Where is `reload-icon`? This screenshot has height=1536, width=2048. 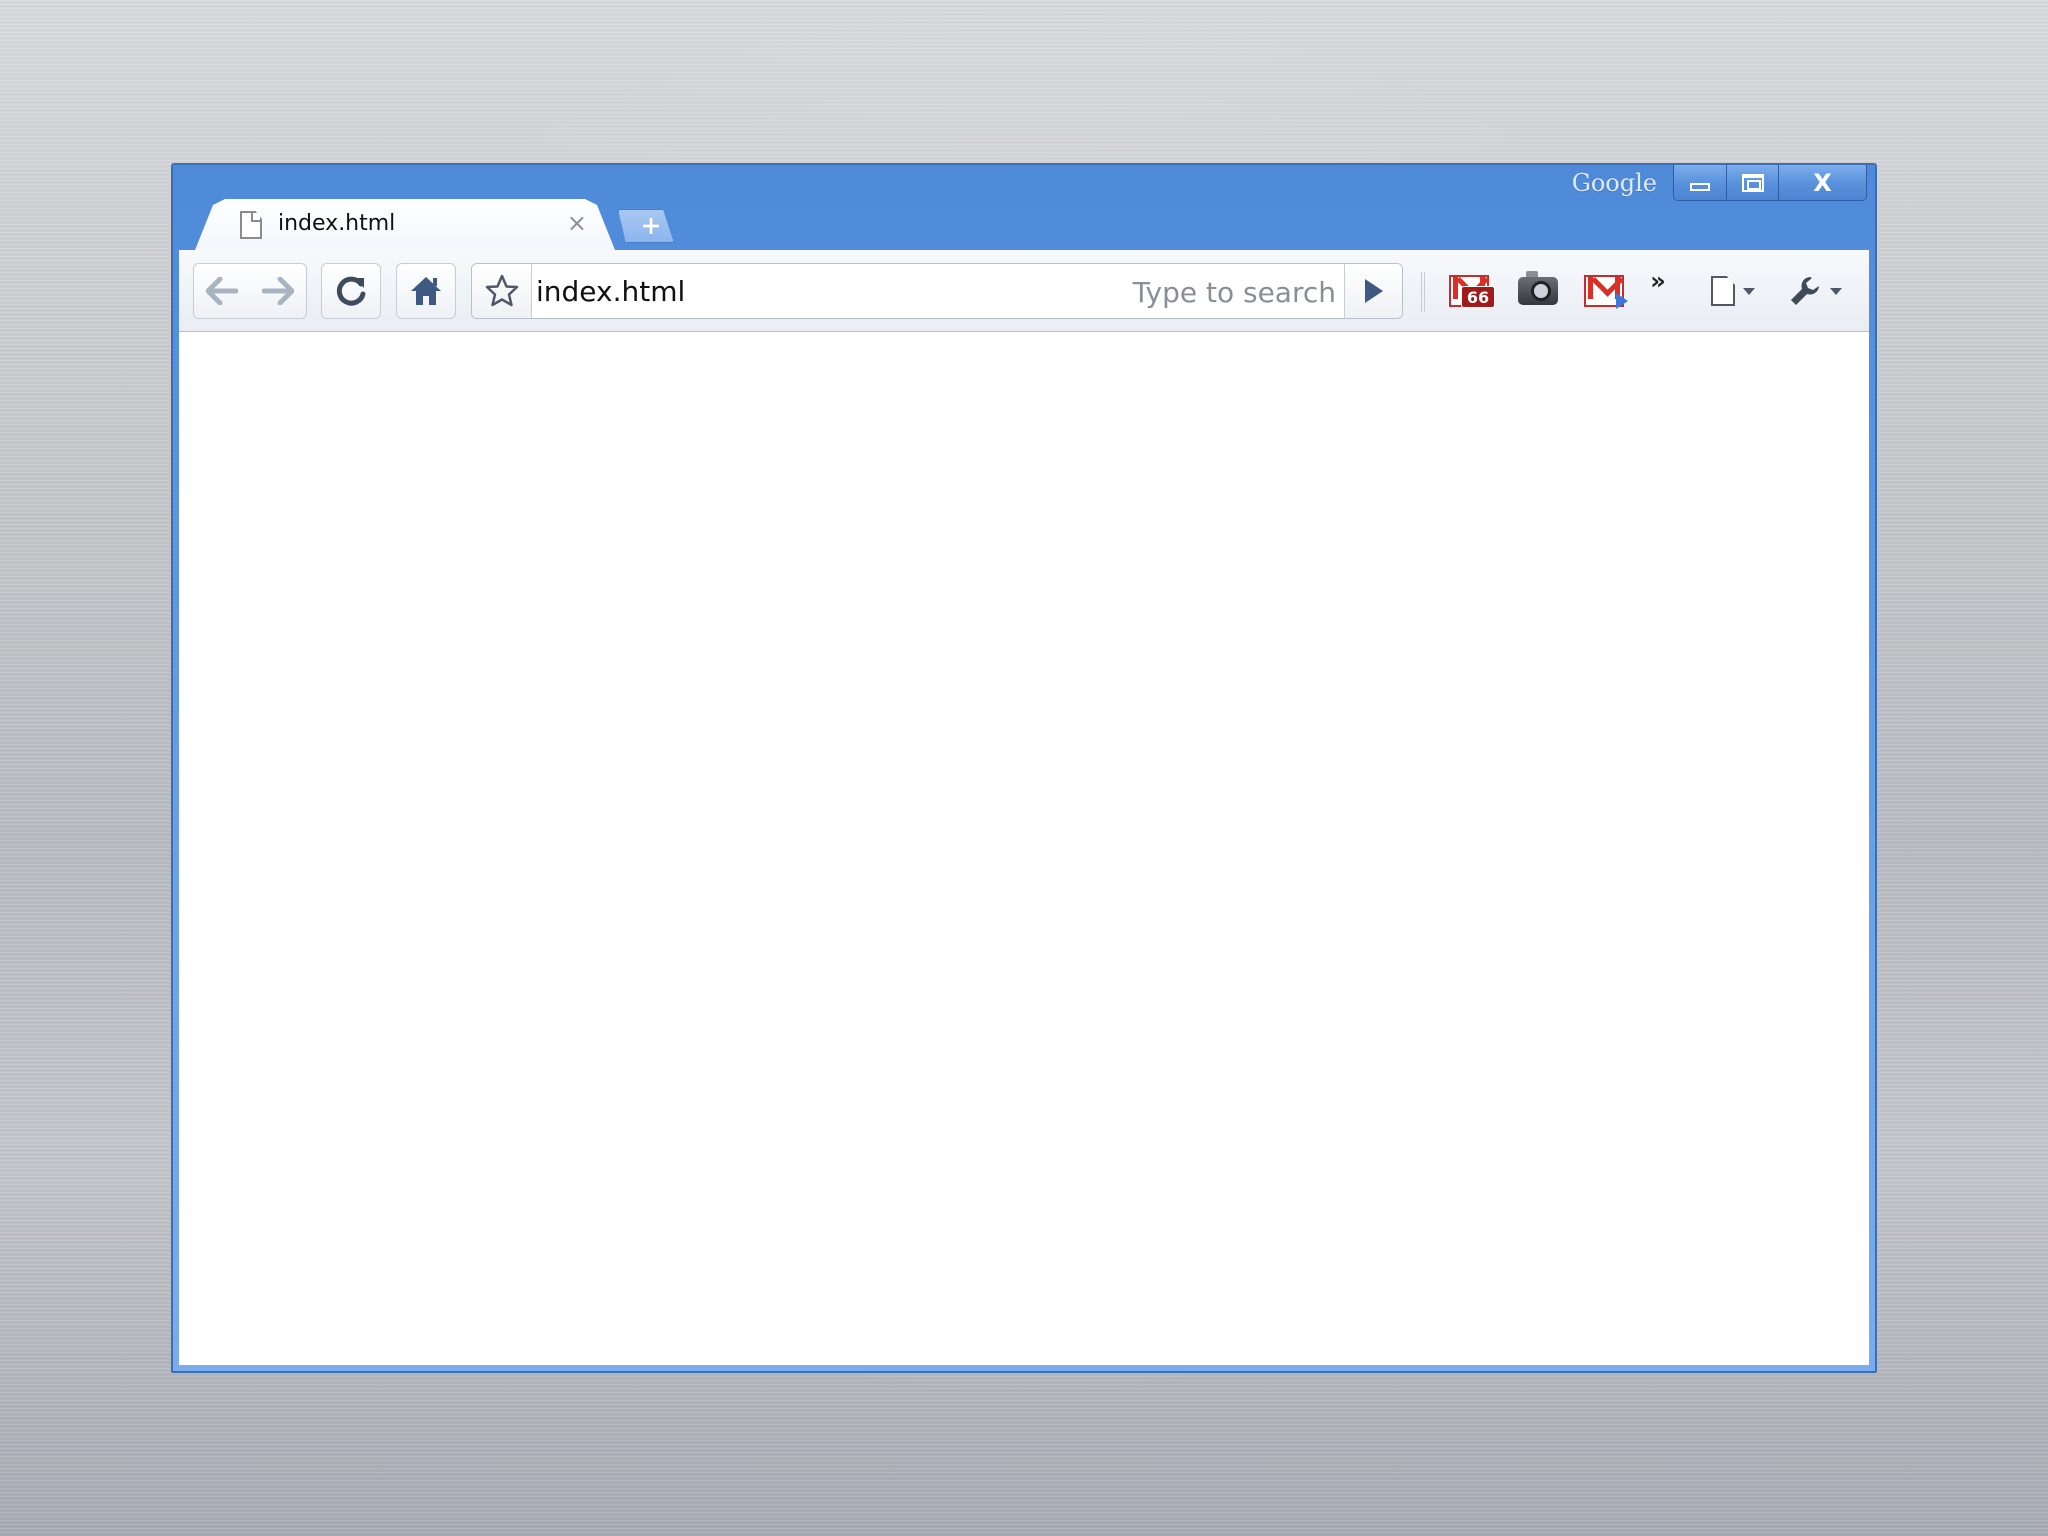 reload-icon is located at coordinates (351, 291).